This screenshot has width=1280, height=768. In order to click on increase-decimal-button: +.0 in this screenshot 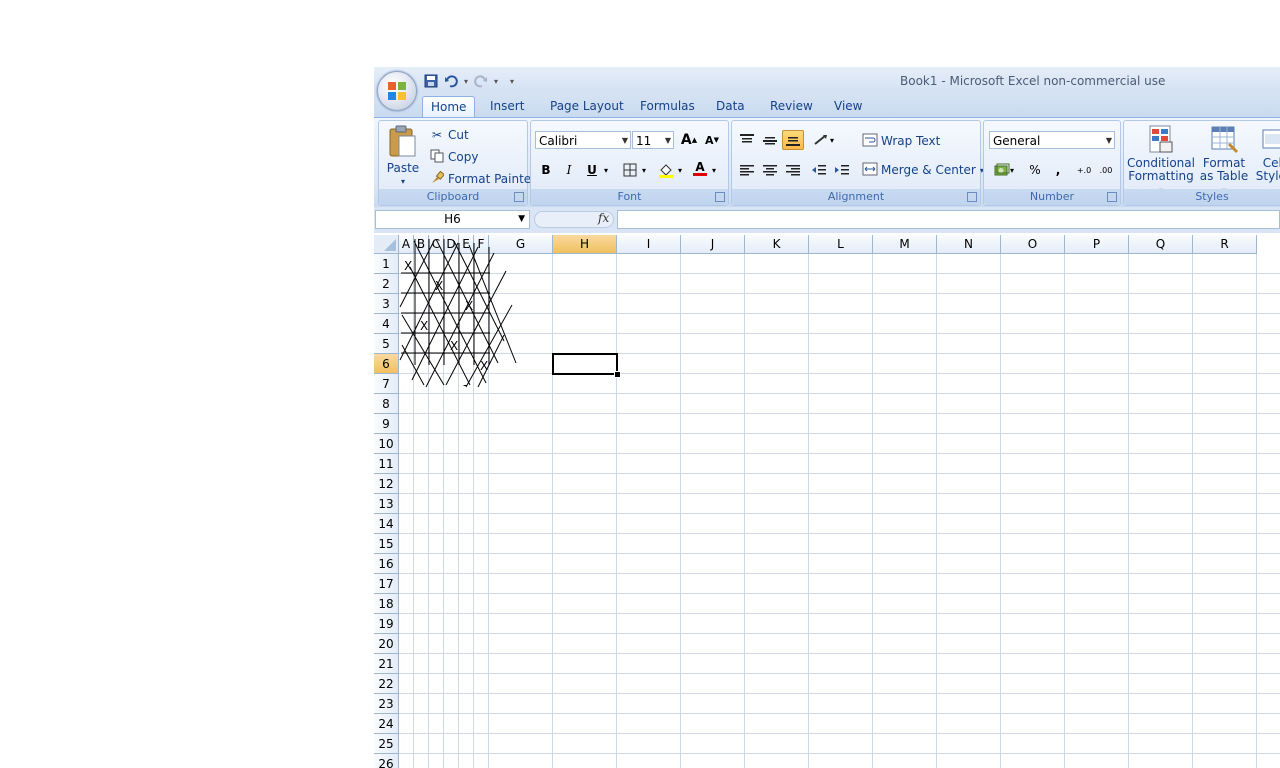, I will do `click(1084, 170)`.